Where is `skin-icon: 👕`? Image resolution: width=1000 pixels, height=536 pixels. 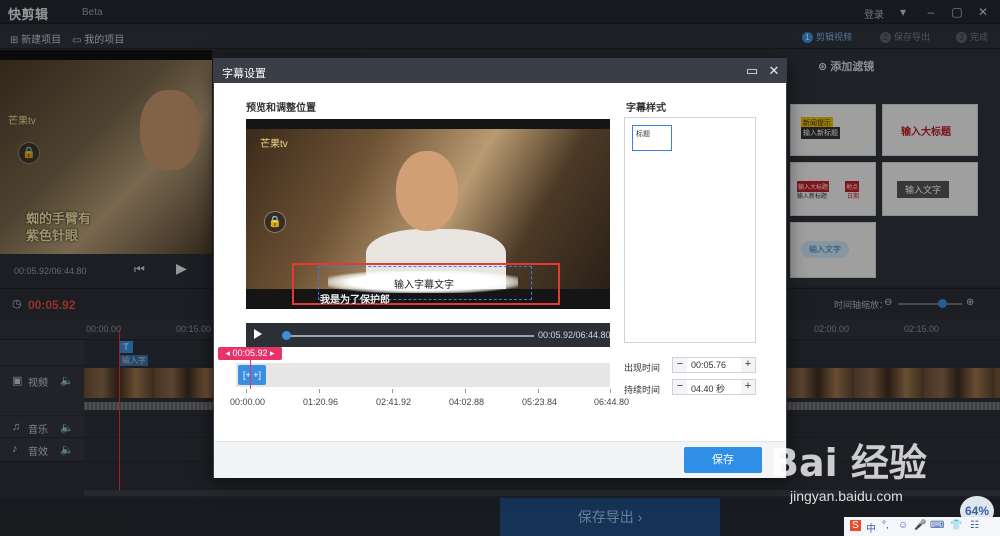 skin-icon: 👕 is located at coordinates (956, 525).